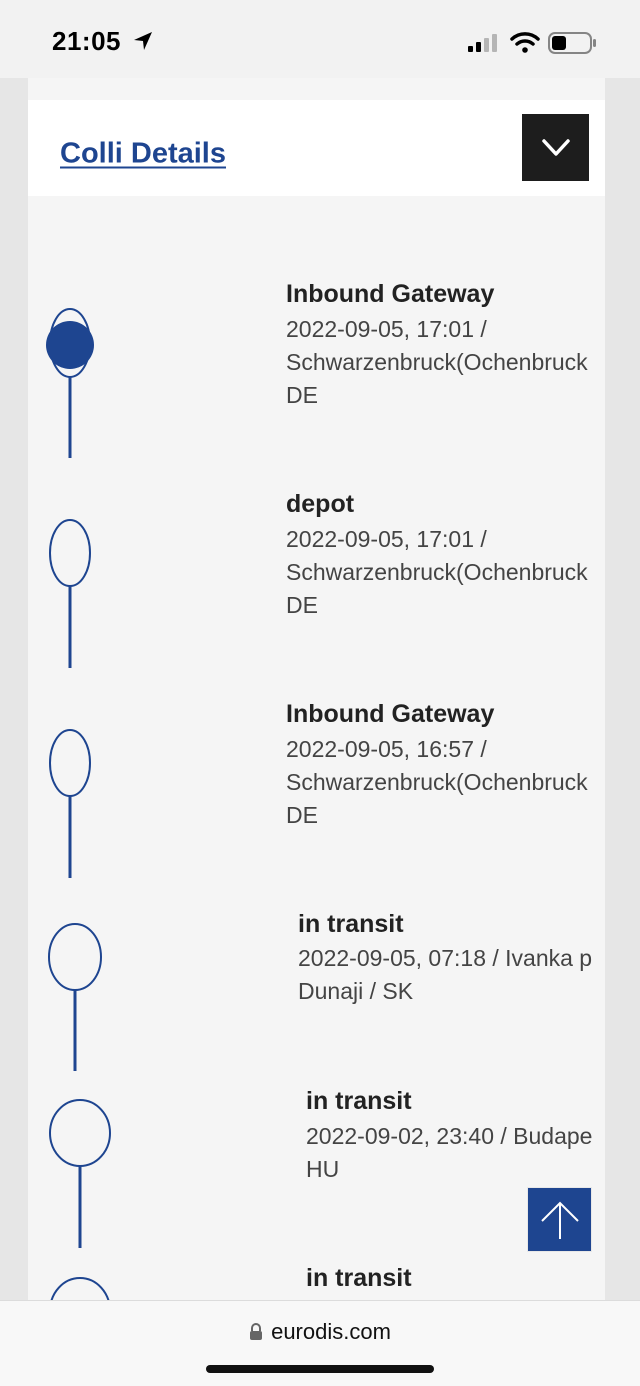  Describe the element at coordinates (331, 1331) in the screenshot. I see `url-text: eurodis.com` at that location.